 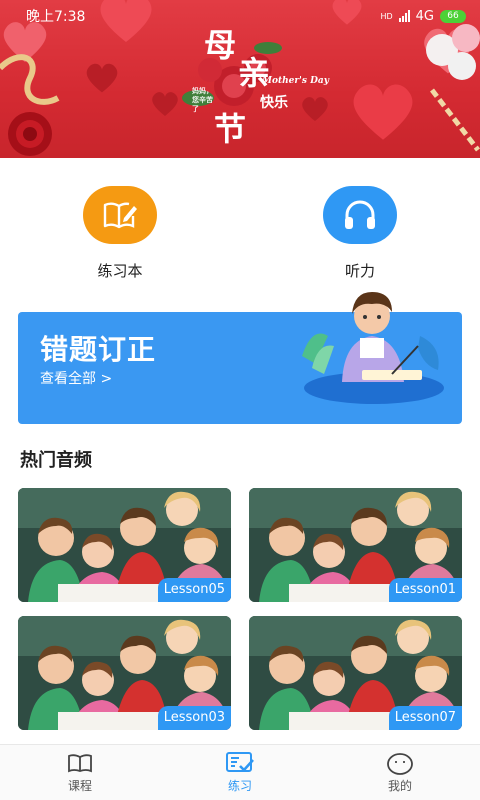 I want to click on tab-practice-label: 练习, so click(x=239, y=786).